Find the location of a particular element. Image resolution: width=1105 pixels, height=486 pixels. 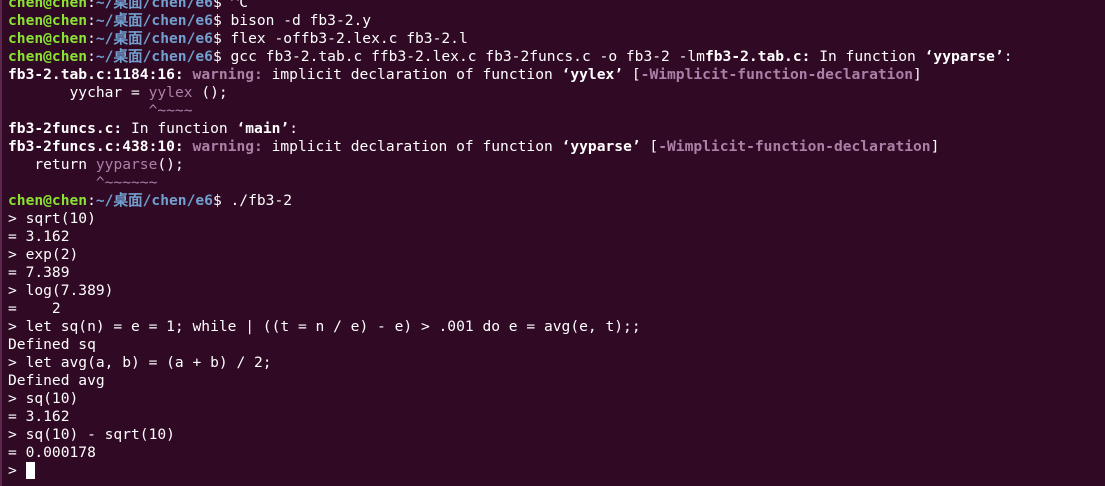

output-text: $ bison -d fb3-2.y is located at coordinates (292, 20).